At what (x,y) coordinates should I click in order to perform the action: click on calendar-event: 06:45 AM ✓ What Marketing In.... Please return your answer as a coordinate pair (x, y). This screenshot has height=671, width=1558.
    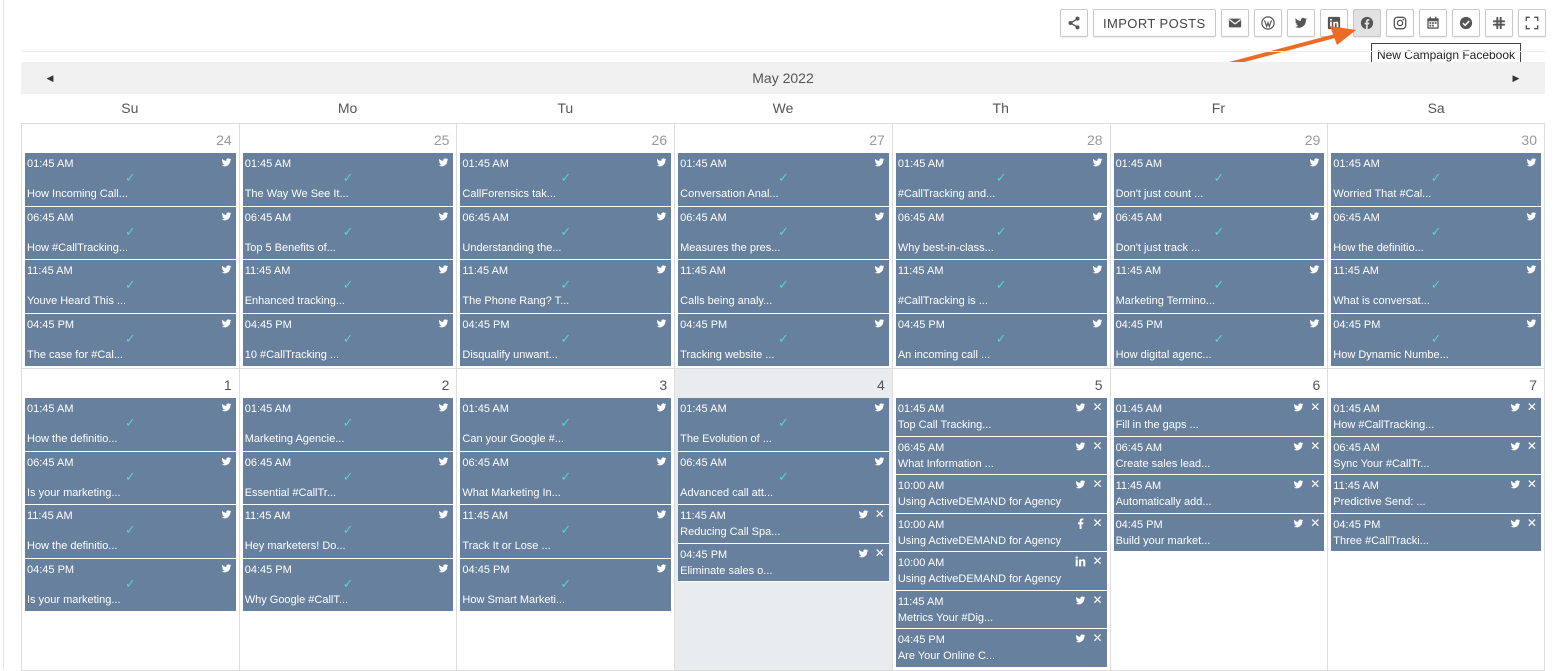
    Looking at the image, I should click on (566, 478).